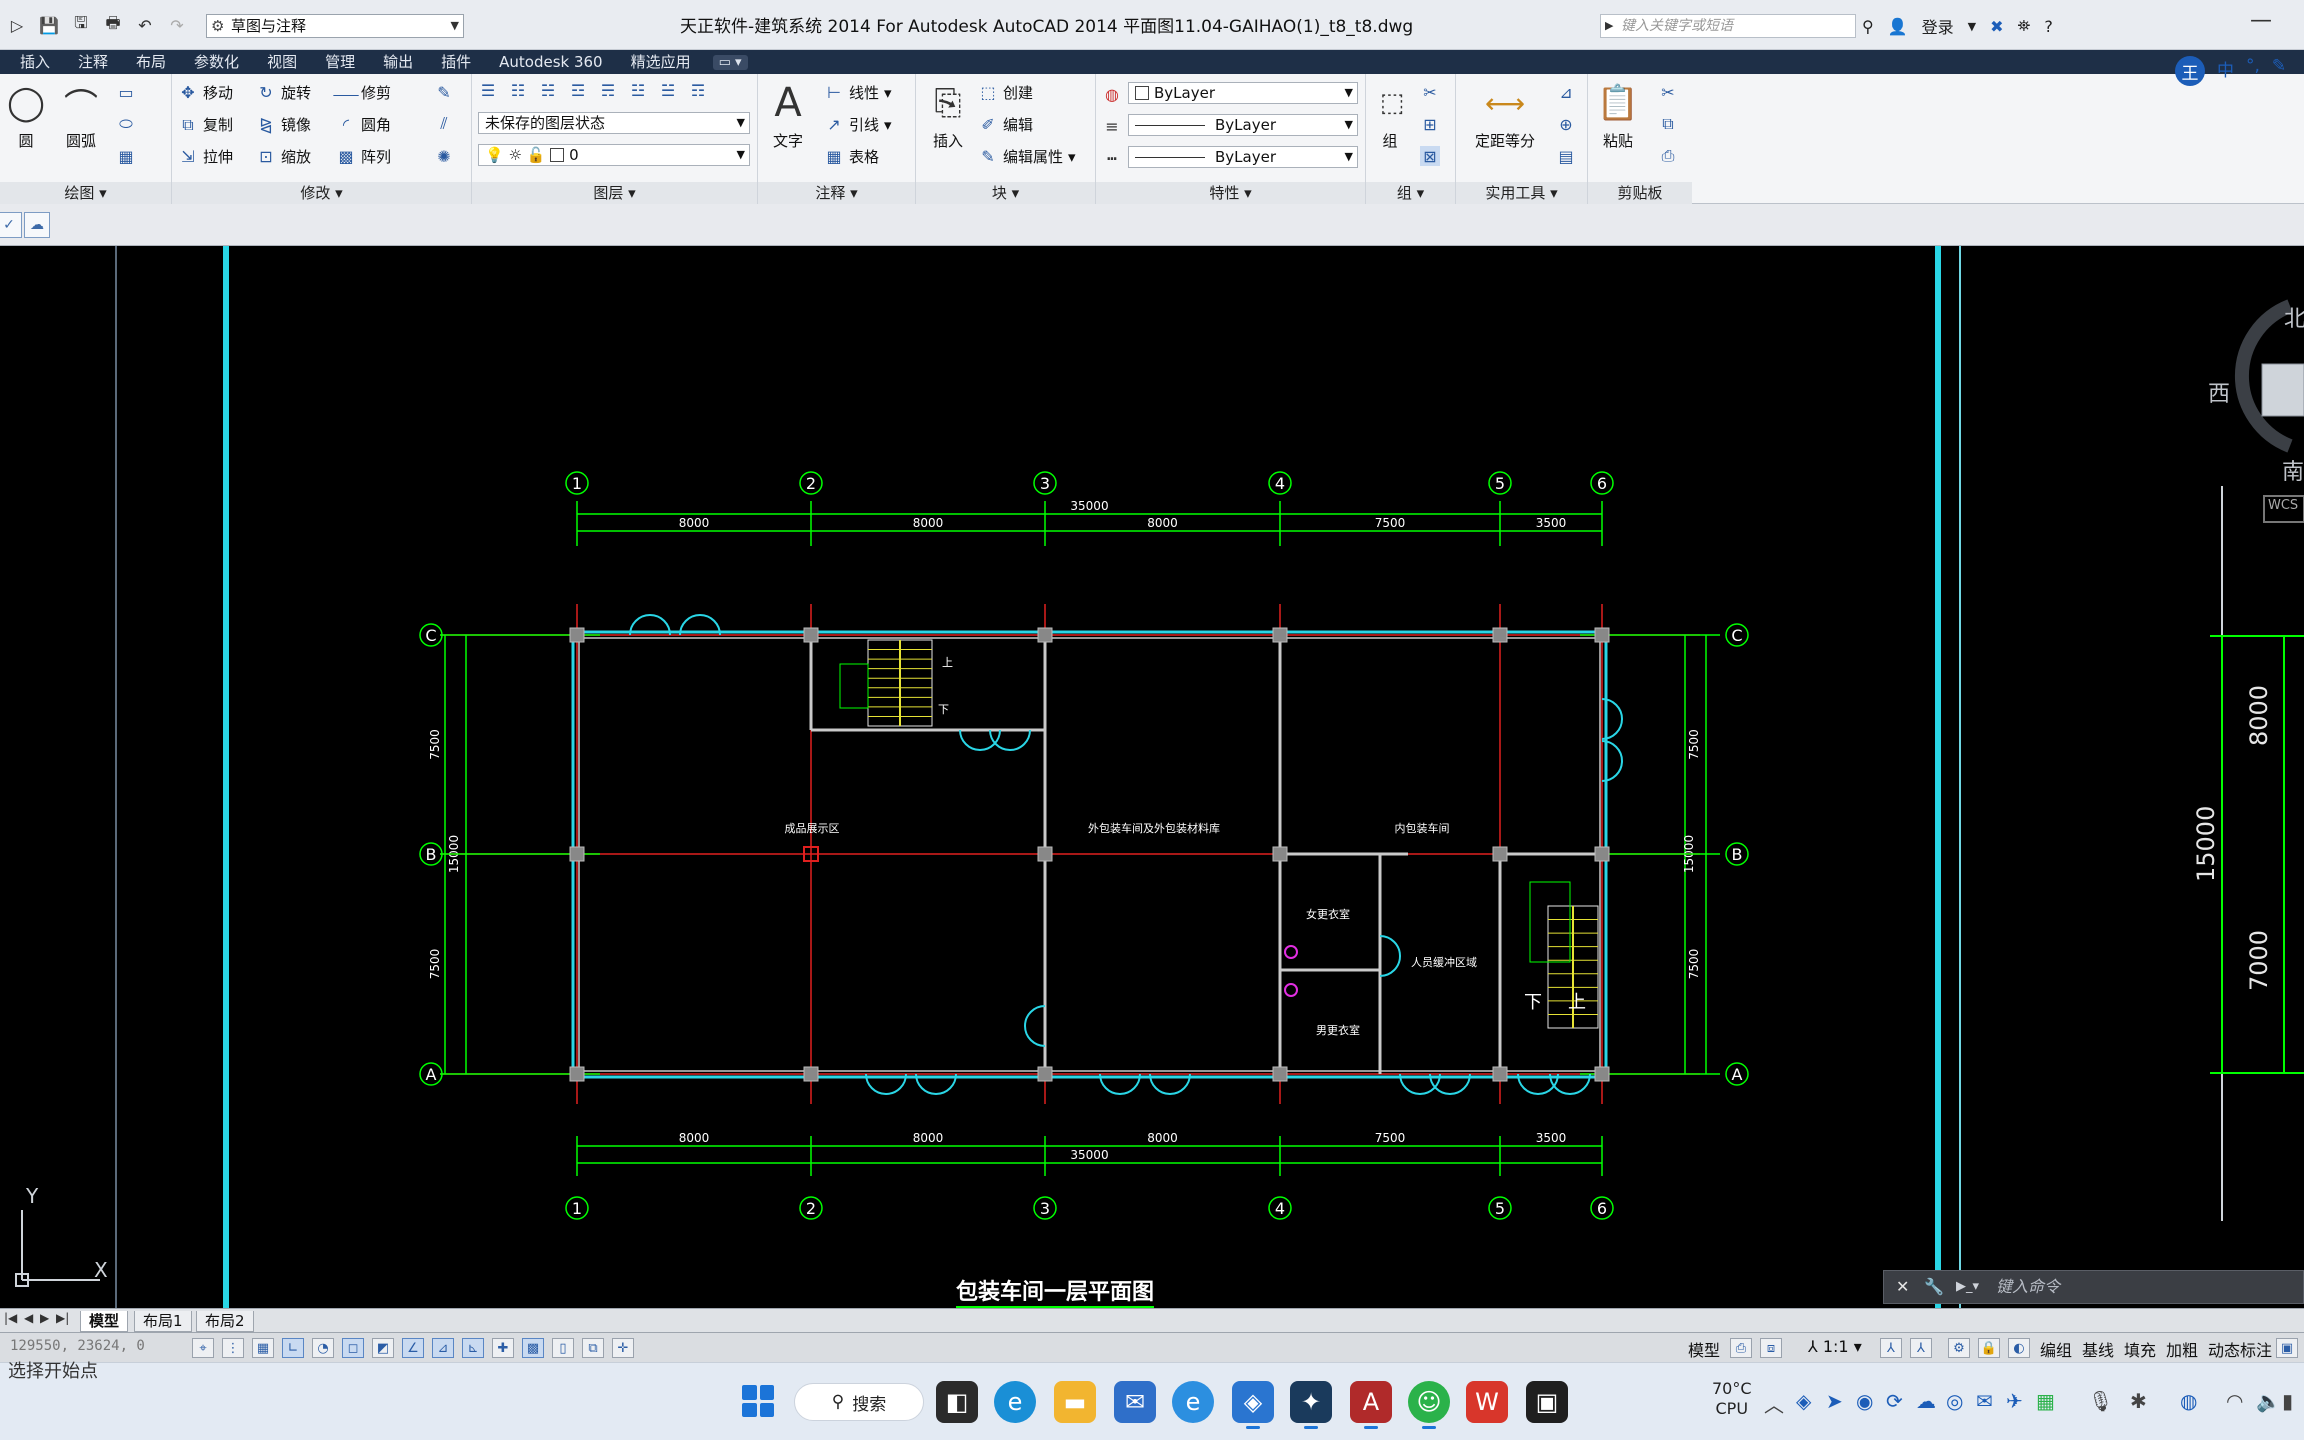 This screenshot has width=2304, height=1440. I want to click on match-prop-button: ⎙, so click(1668, 156).